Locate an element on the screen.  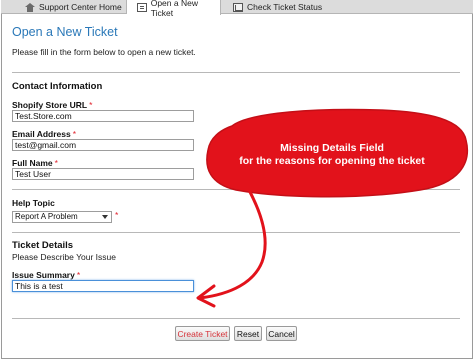
tab-support-center-home: Support Center Home is located at coordinates (64, 7).